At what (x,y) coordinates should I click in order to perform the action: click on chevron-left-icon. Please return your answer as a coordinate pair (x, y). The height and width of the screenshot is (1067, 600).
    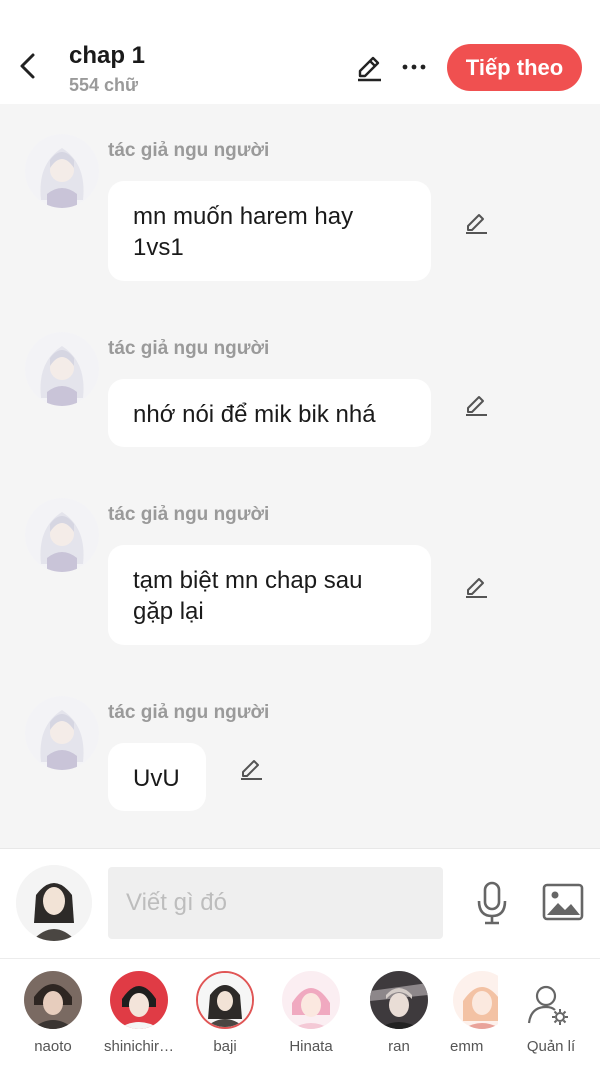
    Looking at the image, I should click on (27, 66).